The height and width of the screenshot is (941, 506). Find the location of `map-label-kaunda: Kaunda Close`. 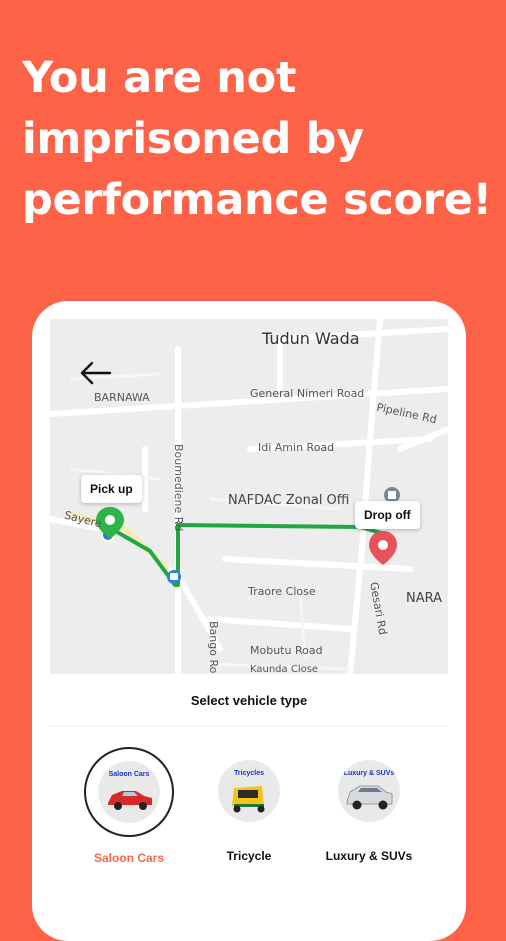

map-label-kaunda: Kaunda Close is located at coordinates (284, 669).